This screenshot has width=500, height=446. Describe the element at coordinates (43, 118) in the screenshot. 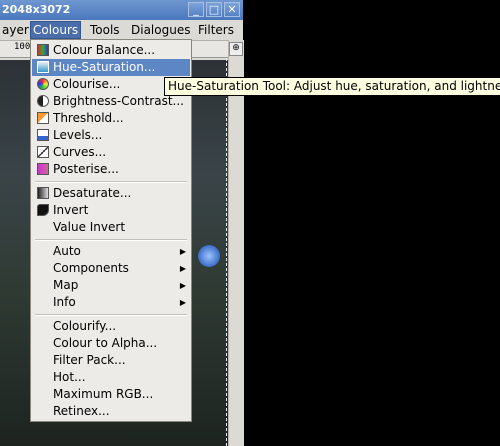

I see `threshold-icon` at that location.